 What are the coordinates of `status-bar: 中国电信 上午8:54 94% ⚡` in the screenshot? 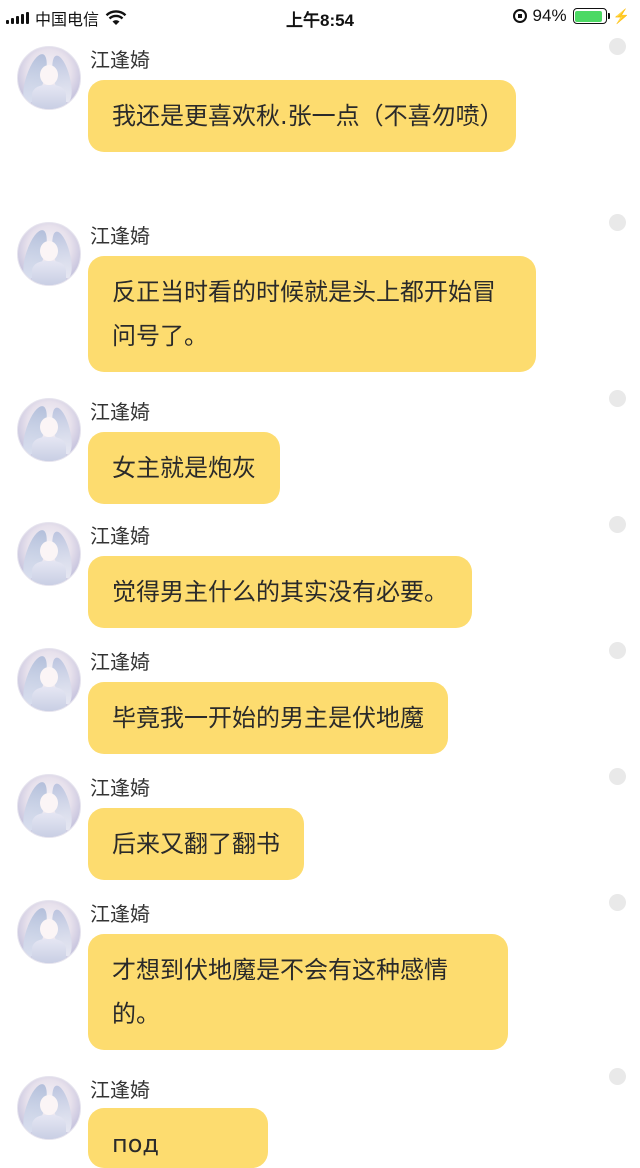 It's located at (320, 17).